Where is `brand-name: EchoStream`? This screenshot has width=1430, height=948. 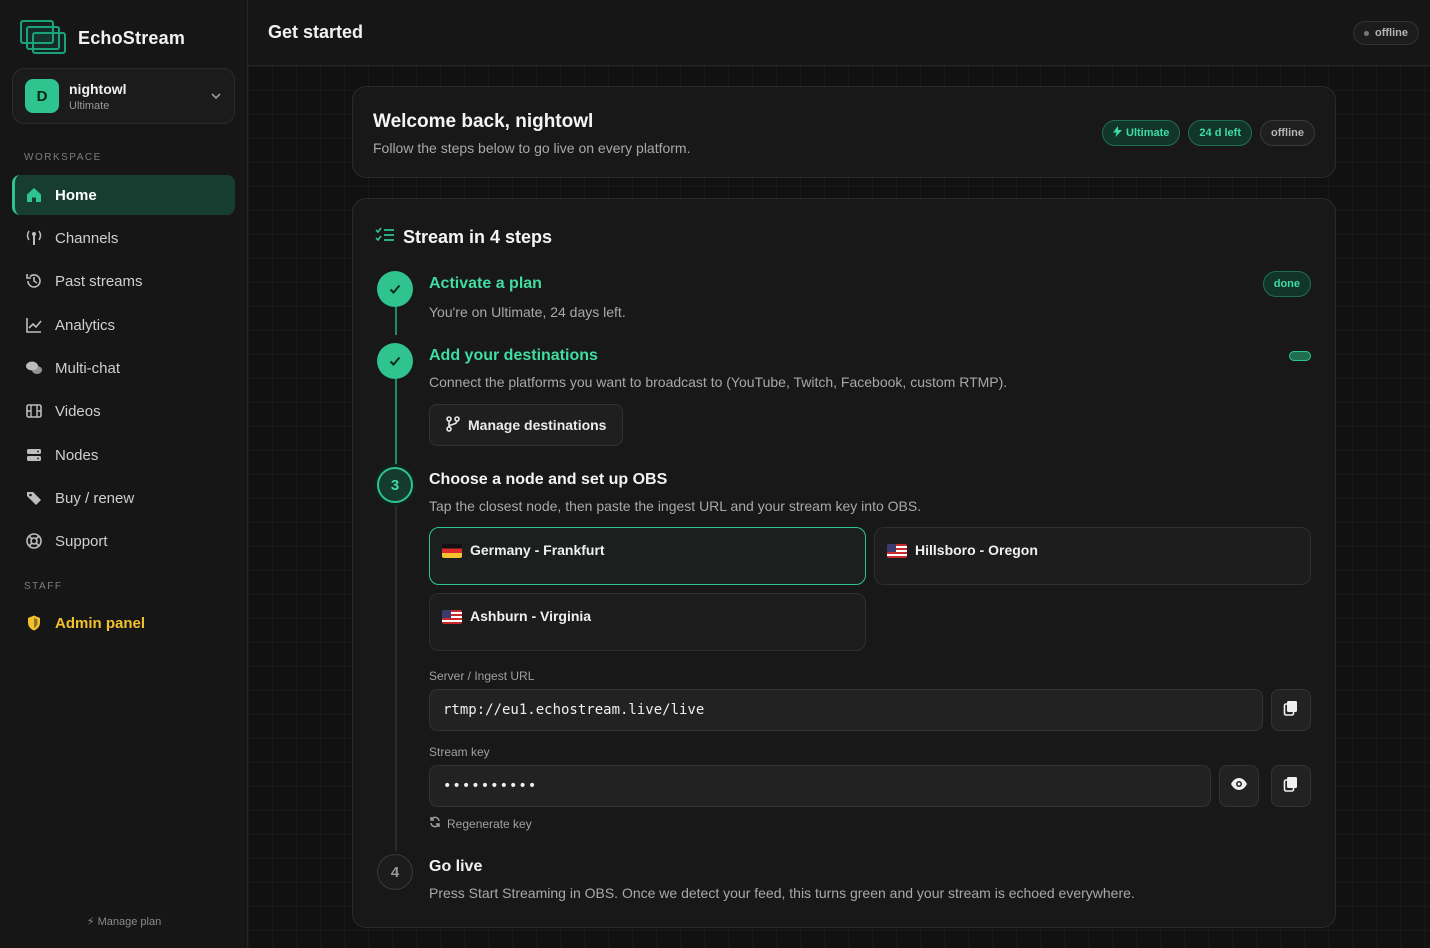 brand-name: EchoStream is located at coordinates (132, 37).